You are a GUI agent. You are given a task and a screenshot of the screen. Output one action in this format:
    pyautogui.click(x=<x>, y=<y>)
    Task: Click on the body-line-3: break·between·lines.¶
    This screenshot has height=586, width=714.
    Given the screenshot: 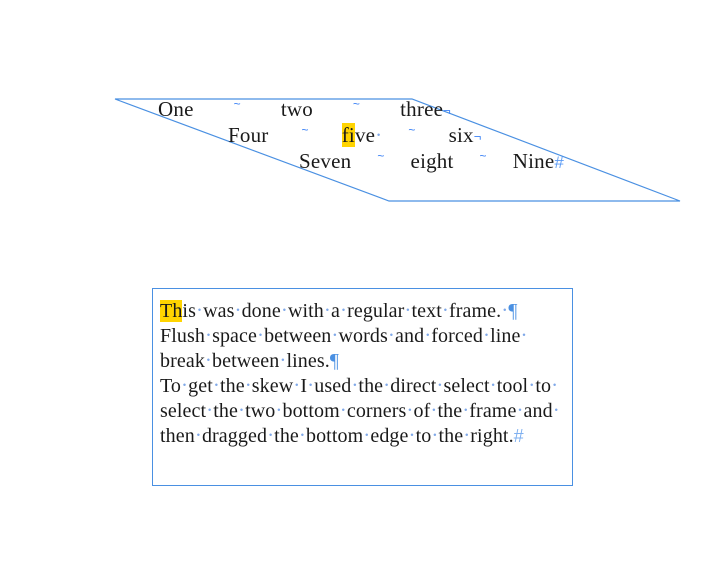 What is the action you would take?
    pyautogui.click(x=366, y=360)
    